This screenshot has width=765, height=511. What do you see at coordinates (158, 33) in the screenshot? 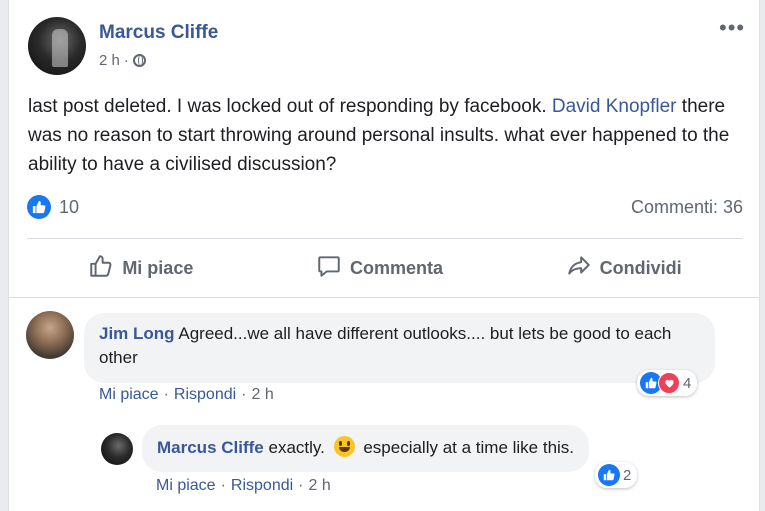
I see `post-author-name: Marcus Cliffe` at bounding box center [158, 33].